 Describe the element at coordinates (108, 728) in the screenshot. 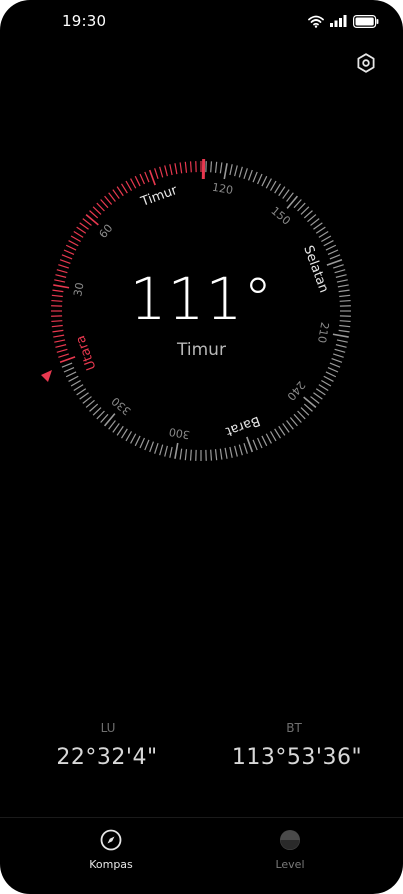

I see `latitude-label: LU` at that location.